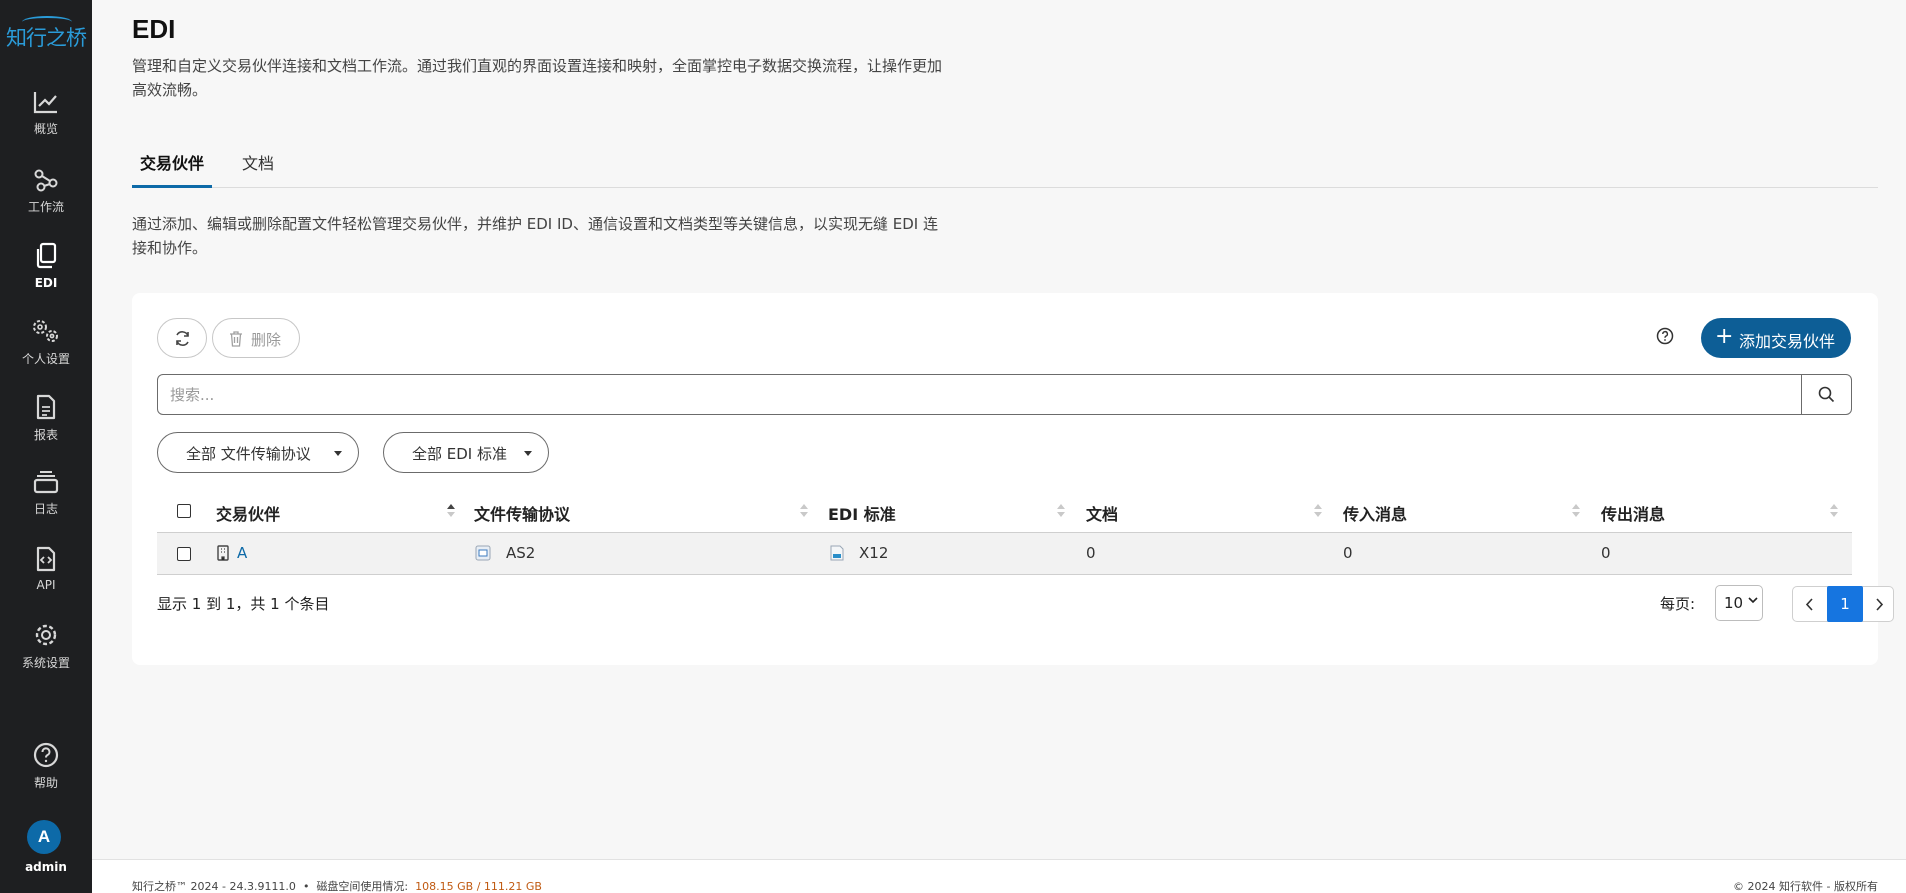  I want to click on share-nodes-icon, so click(46, 180).